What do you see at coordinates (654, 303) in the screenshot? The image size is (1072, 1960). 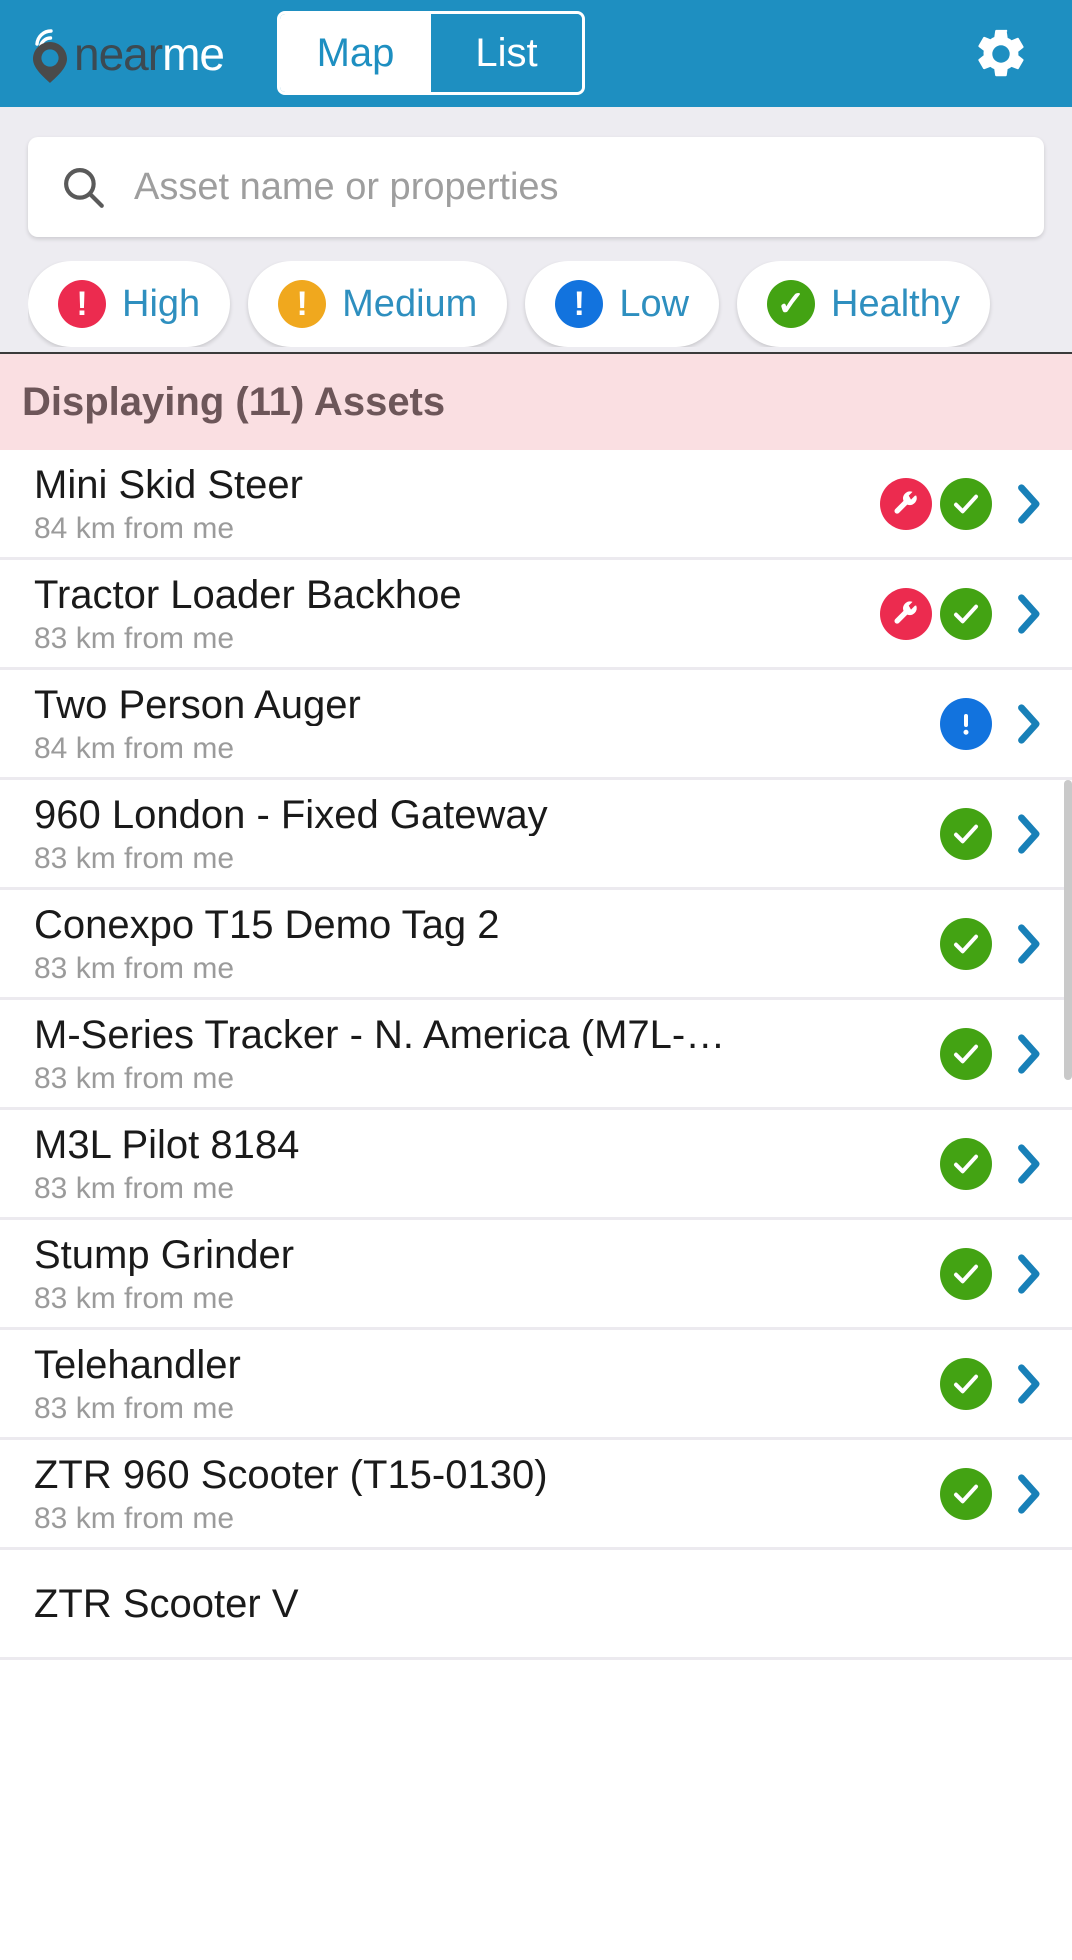 I see `filter-chip-label: Low` at bounding box center [654, 303].